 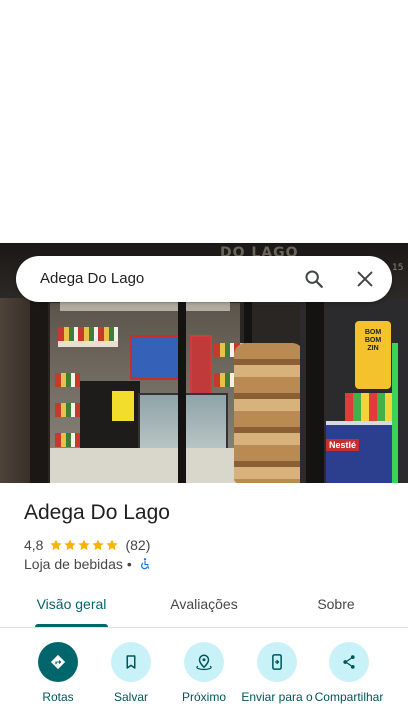 I want to click on freezer-brand: Nestlé, so click(x=343, y=445).